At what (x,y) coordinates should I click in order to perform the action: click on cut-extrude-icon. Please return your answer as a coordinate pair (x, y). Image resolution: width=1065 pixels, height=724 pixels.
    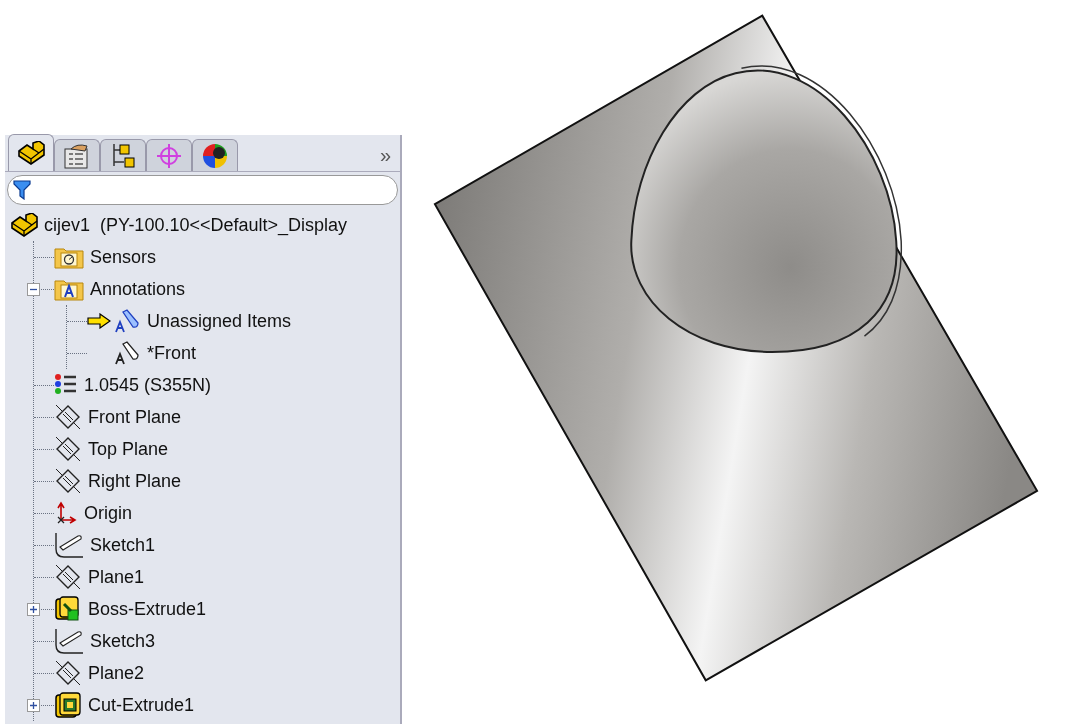
    Looking at the image, I should click on (68, 705).